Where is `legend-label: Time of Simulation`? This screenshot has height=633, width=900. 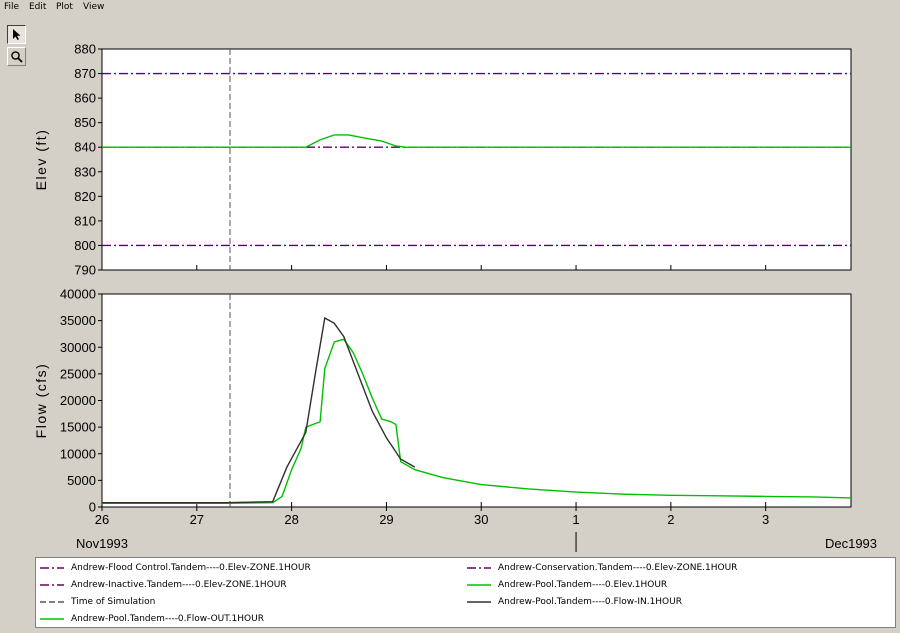
legend-label: Time of Simulation is located at coordinates (113, 602).